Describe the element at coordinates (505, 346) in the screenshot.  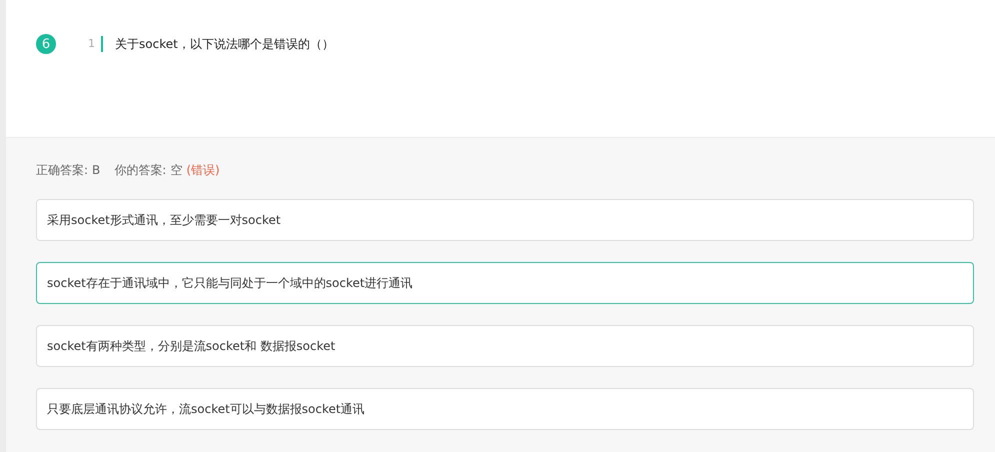
I see `answer-option: socket有两种类型，分别是流socket和 数据报socket` at that location.